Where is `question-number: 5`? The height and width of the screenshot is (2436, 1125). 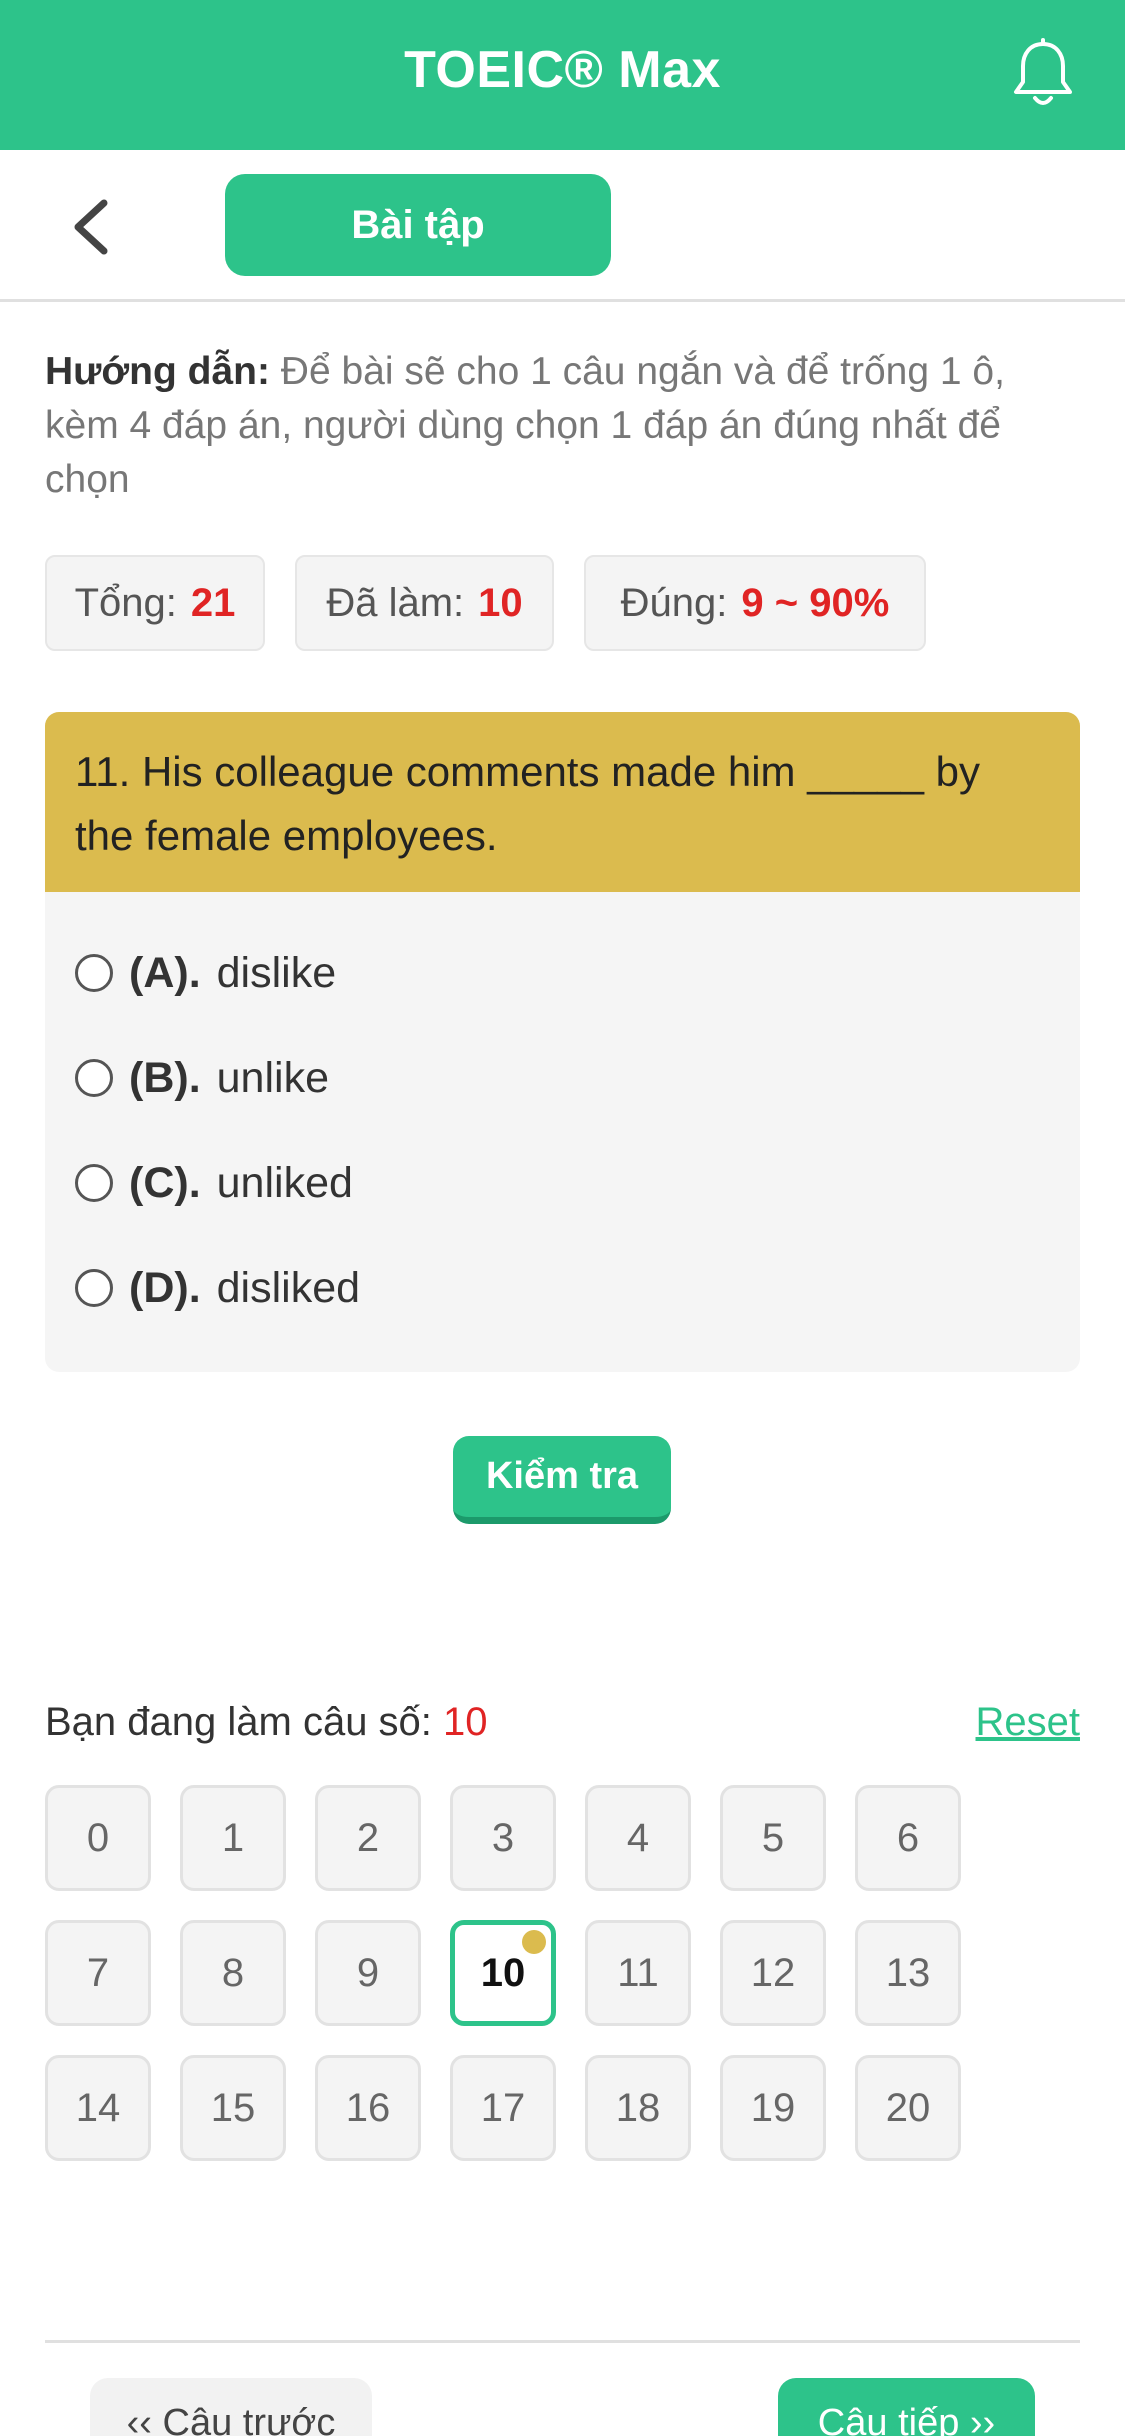
question-number: 5 is located at coordinates (773, 1838).